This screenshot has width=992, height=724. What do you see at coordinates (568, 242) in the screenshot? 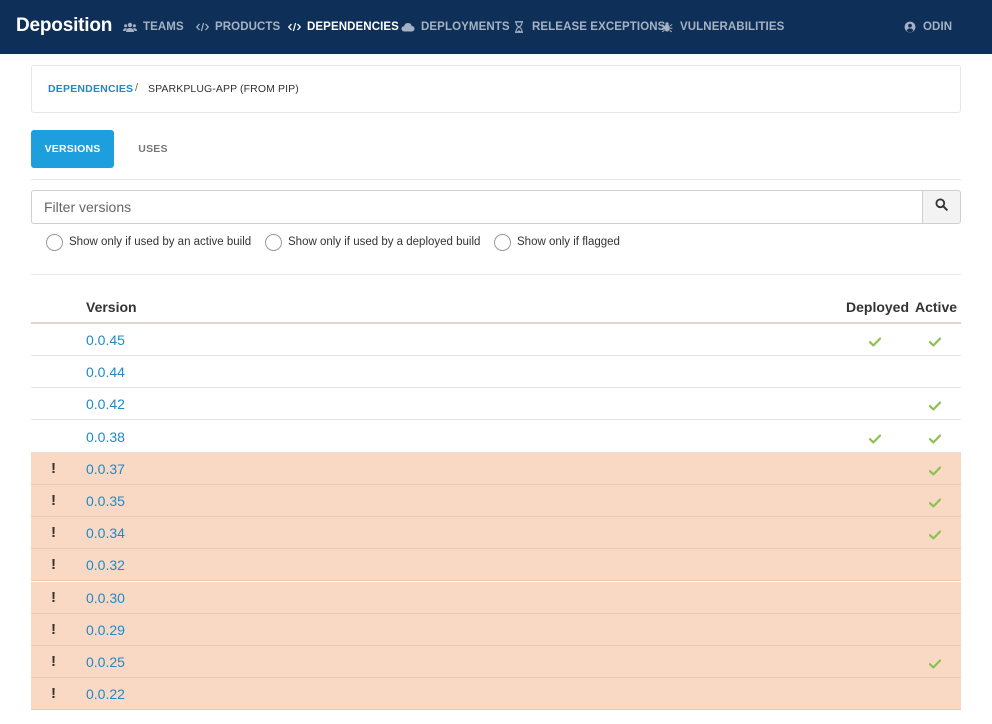
I see `radio-flagged-label: Show only if flagged` at bounding box center [568, 242].